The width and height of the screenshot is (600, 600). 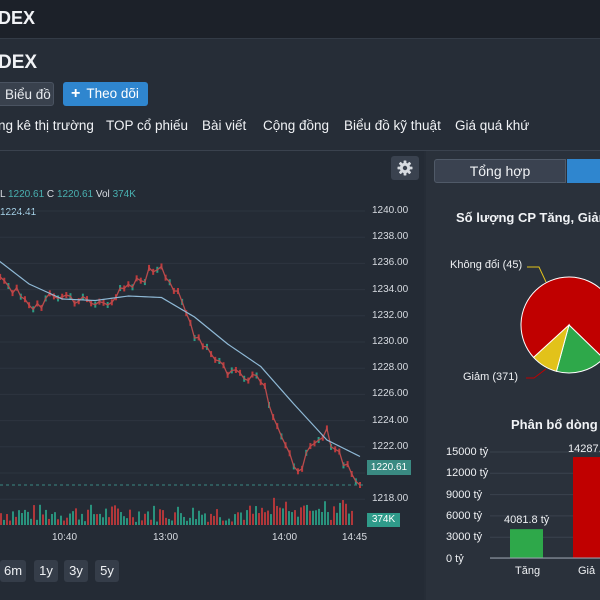 I want to click on top-bar: DEX, so click(x=300, y=19).